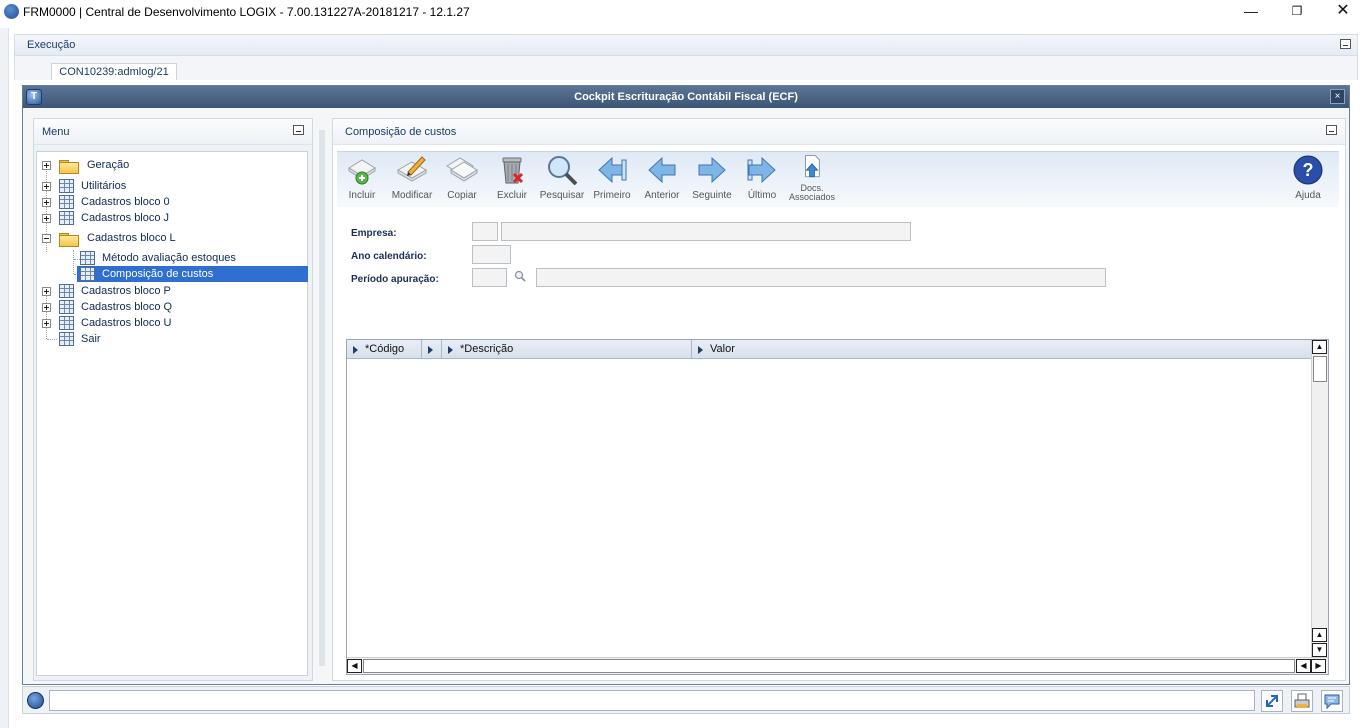  I want to click on primeiro-button: Primeiro, so click(612, 180).